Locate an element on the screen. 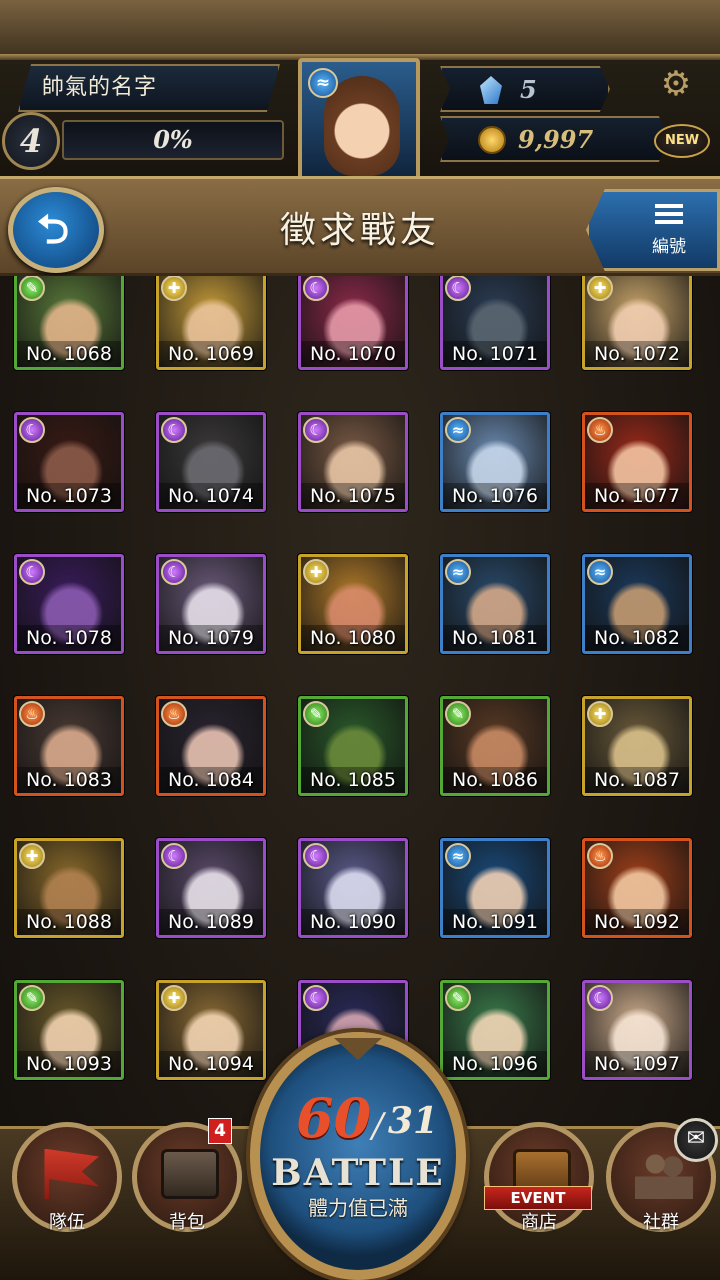 The height and width of the screenshot is (1280, 720). card-number: No. 1091 is located at coordinates (495, 922).